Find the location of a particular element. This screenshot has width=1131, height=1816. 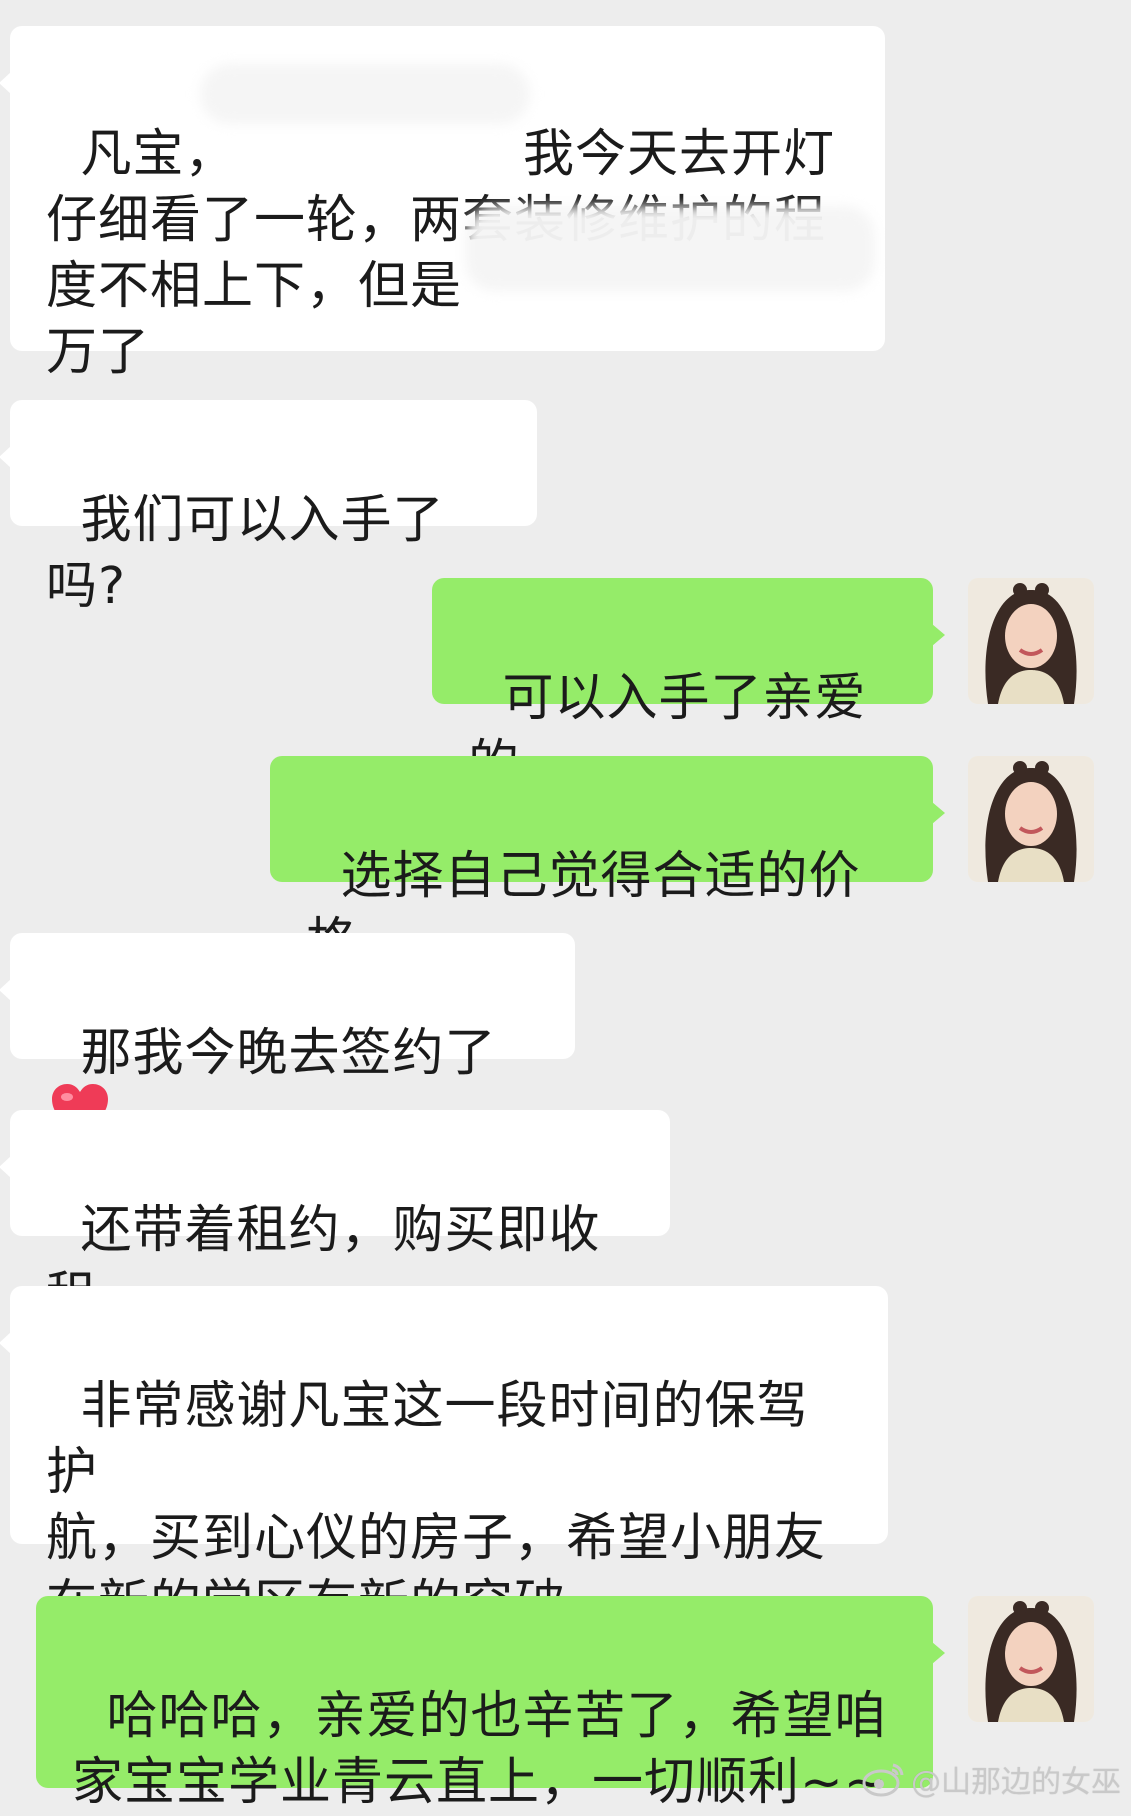

message-bubble-incoming: 还带着租约，购买即收租 is located at coordinates (335, 1218).